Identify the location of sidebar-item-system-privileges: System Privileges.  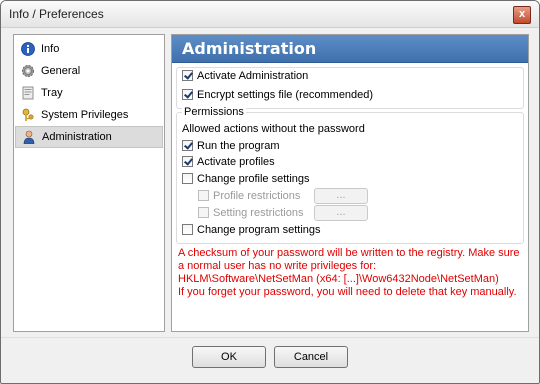
(89, 115).